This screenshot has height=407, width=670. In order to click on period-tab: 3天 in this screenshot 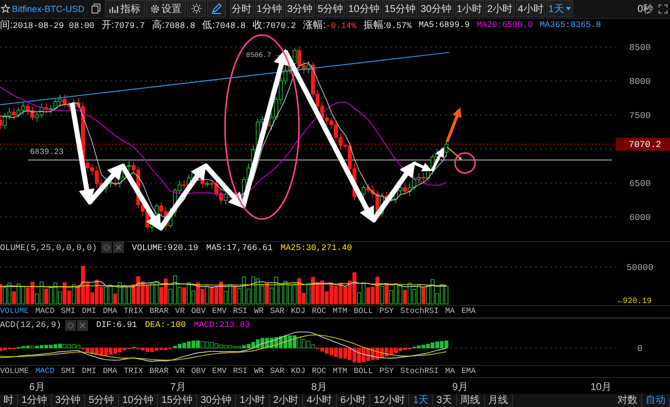, I will do `click(445, 400)`.